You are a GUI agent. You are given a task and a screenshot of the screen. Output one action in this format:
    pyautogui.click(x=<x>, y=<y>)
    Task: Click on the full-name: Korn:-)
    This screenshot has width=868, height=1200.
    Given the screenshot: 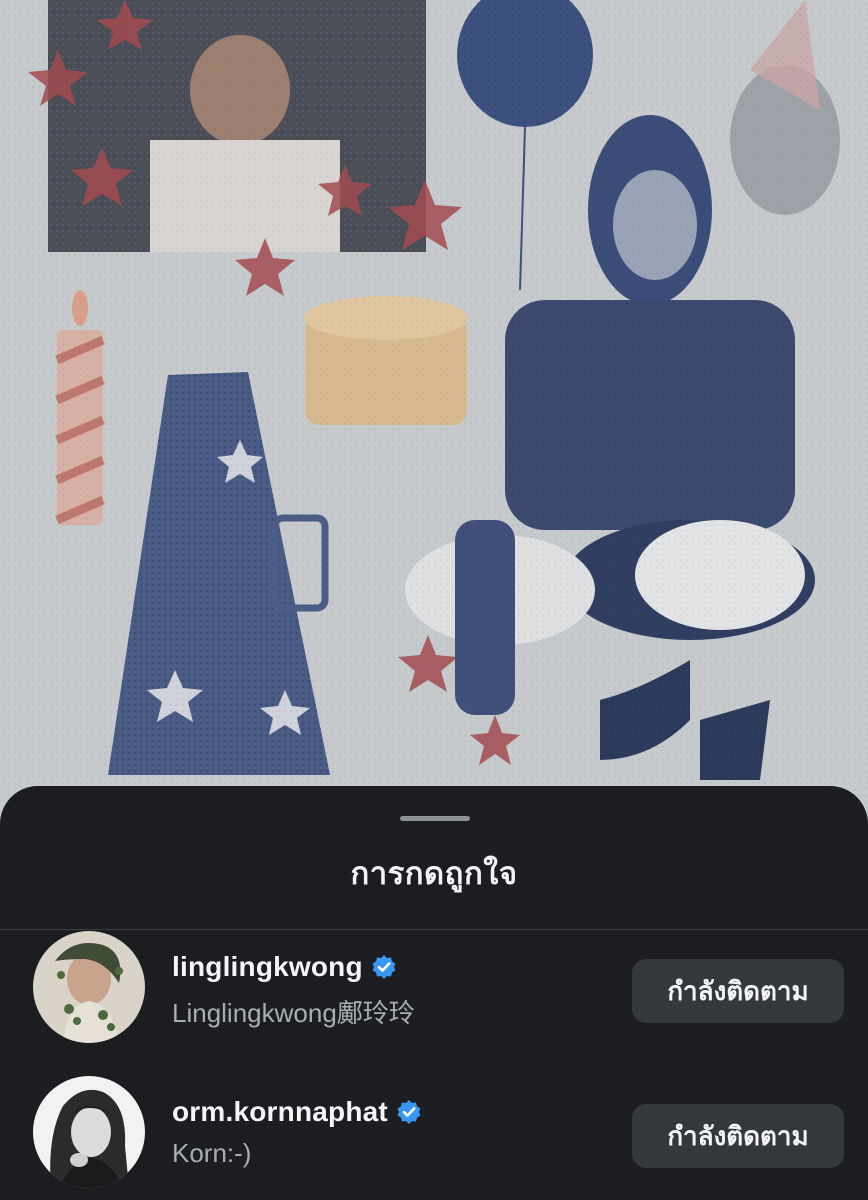 What is the action you would take?
    pyautogui.click(x=212, y=1153)
    